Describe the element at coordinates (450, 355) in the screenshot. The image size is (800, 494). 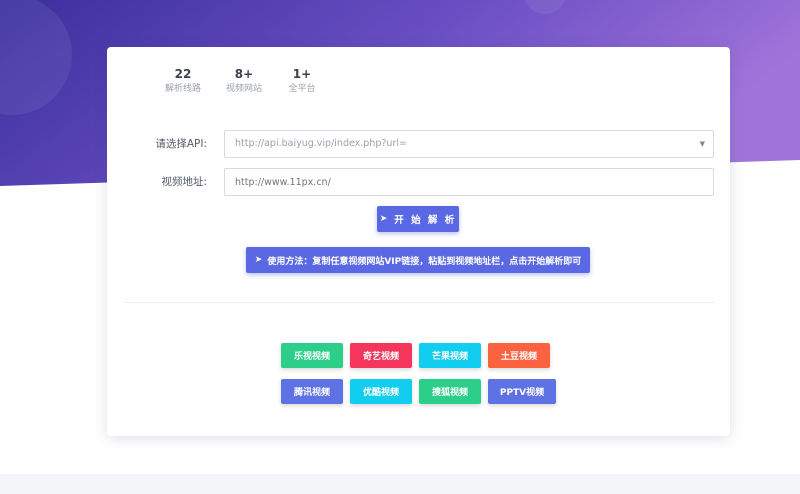
I see `site-button-mango: 芒果视频` at that location.